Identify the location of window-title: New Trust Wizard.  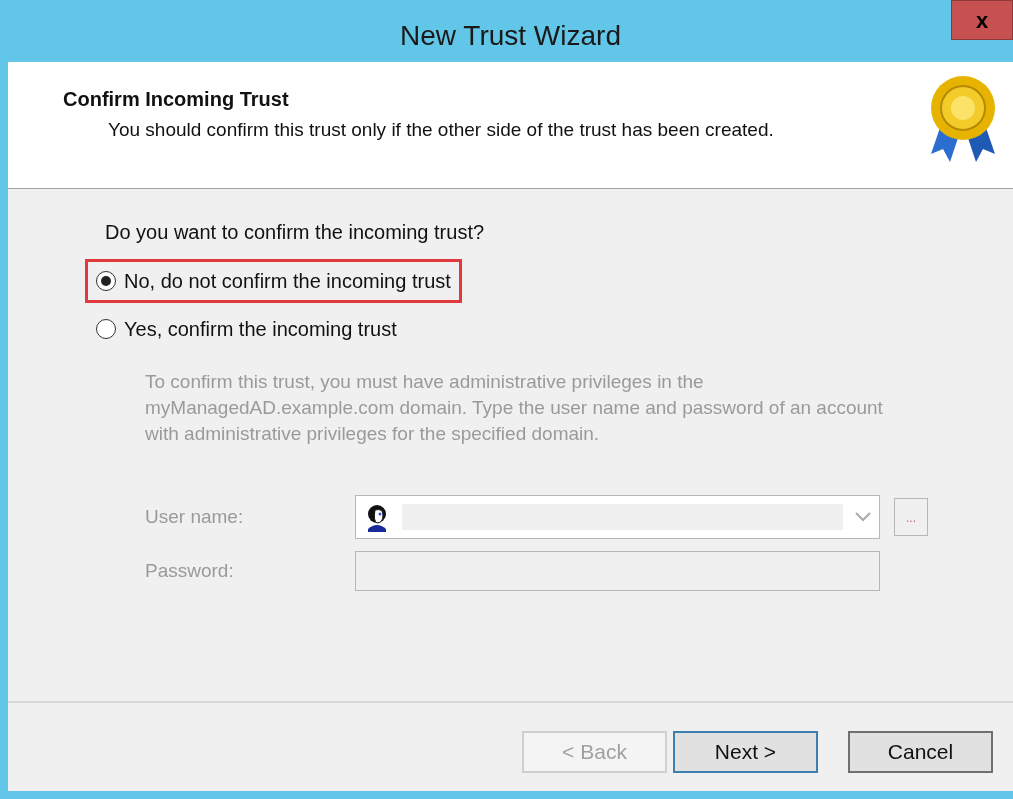
(510, 36).